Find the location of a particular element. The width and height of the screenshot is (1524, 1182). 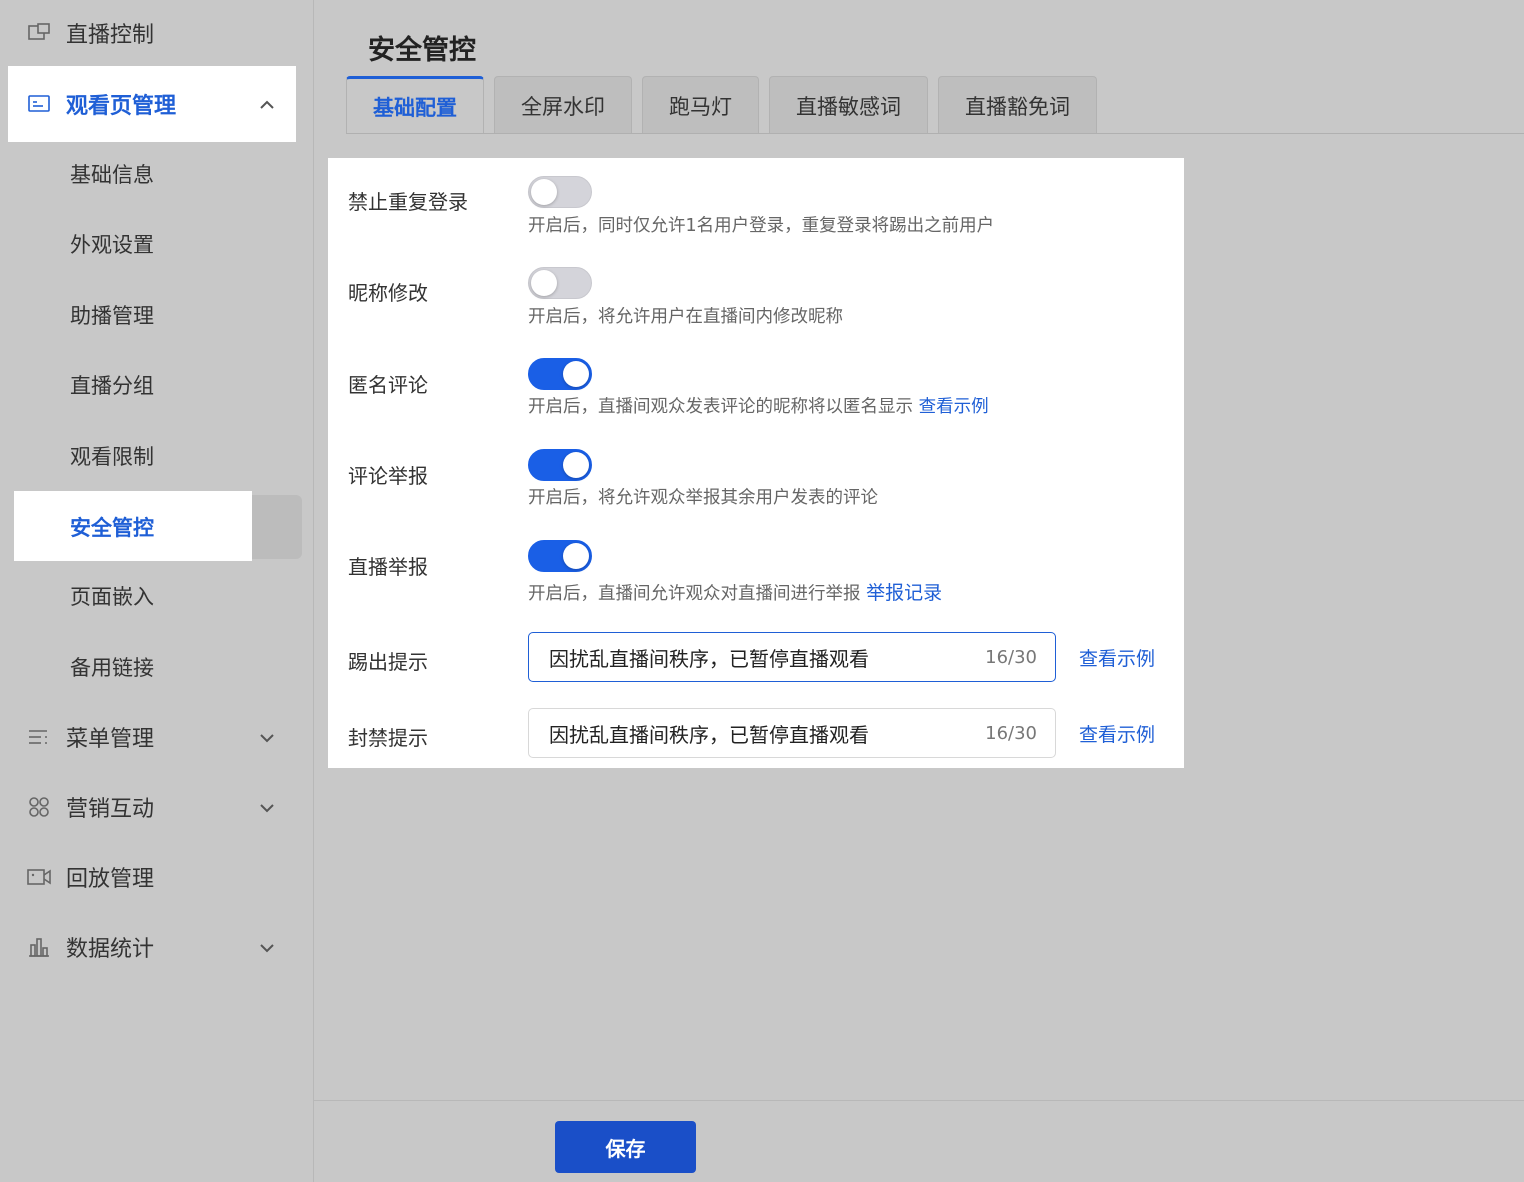

sidebar-item-label: 安全管控 is located at coordinates (112, 528).